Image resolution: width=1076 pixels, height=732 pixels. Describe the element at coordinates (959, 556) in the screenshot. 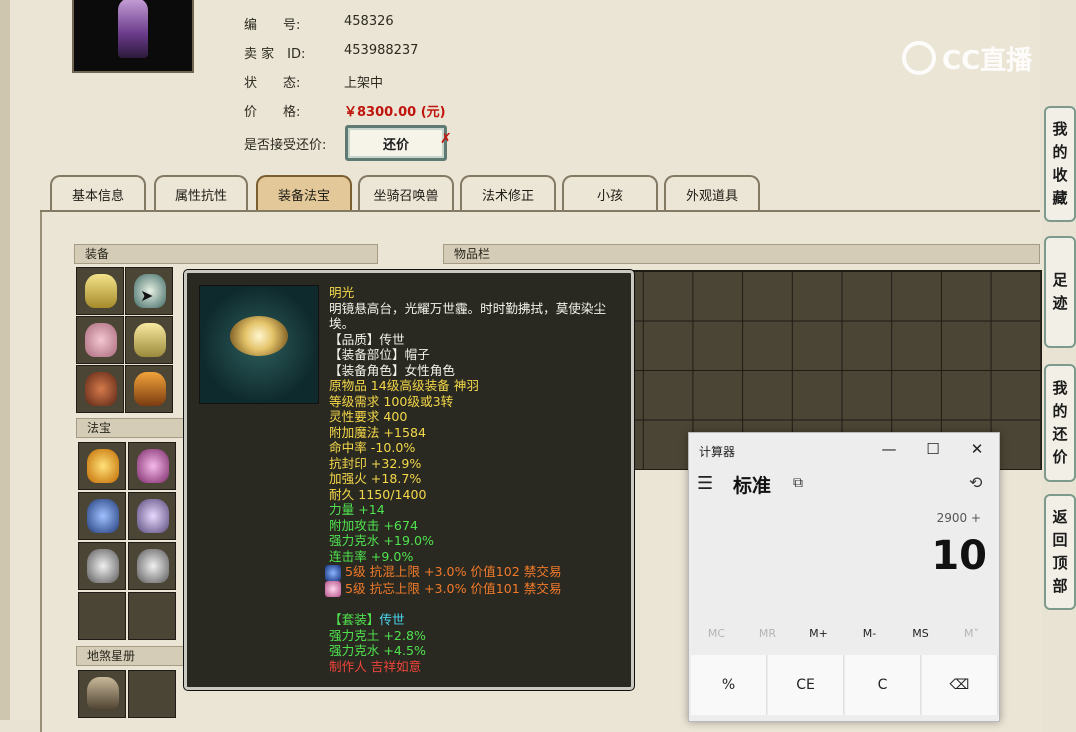

I see `calculator-display: 10` at that location.